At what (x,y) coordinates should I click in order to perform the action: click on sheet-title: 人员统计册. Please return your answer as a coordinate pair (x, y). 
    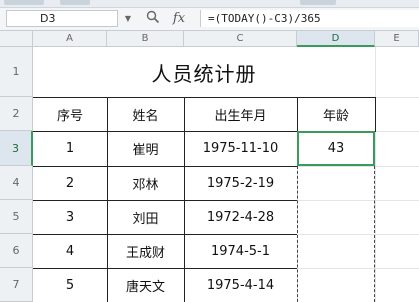
    Looking at the image, I should click on (204, 72).